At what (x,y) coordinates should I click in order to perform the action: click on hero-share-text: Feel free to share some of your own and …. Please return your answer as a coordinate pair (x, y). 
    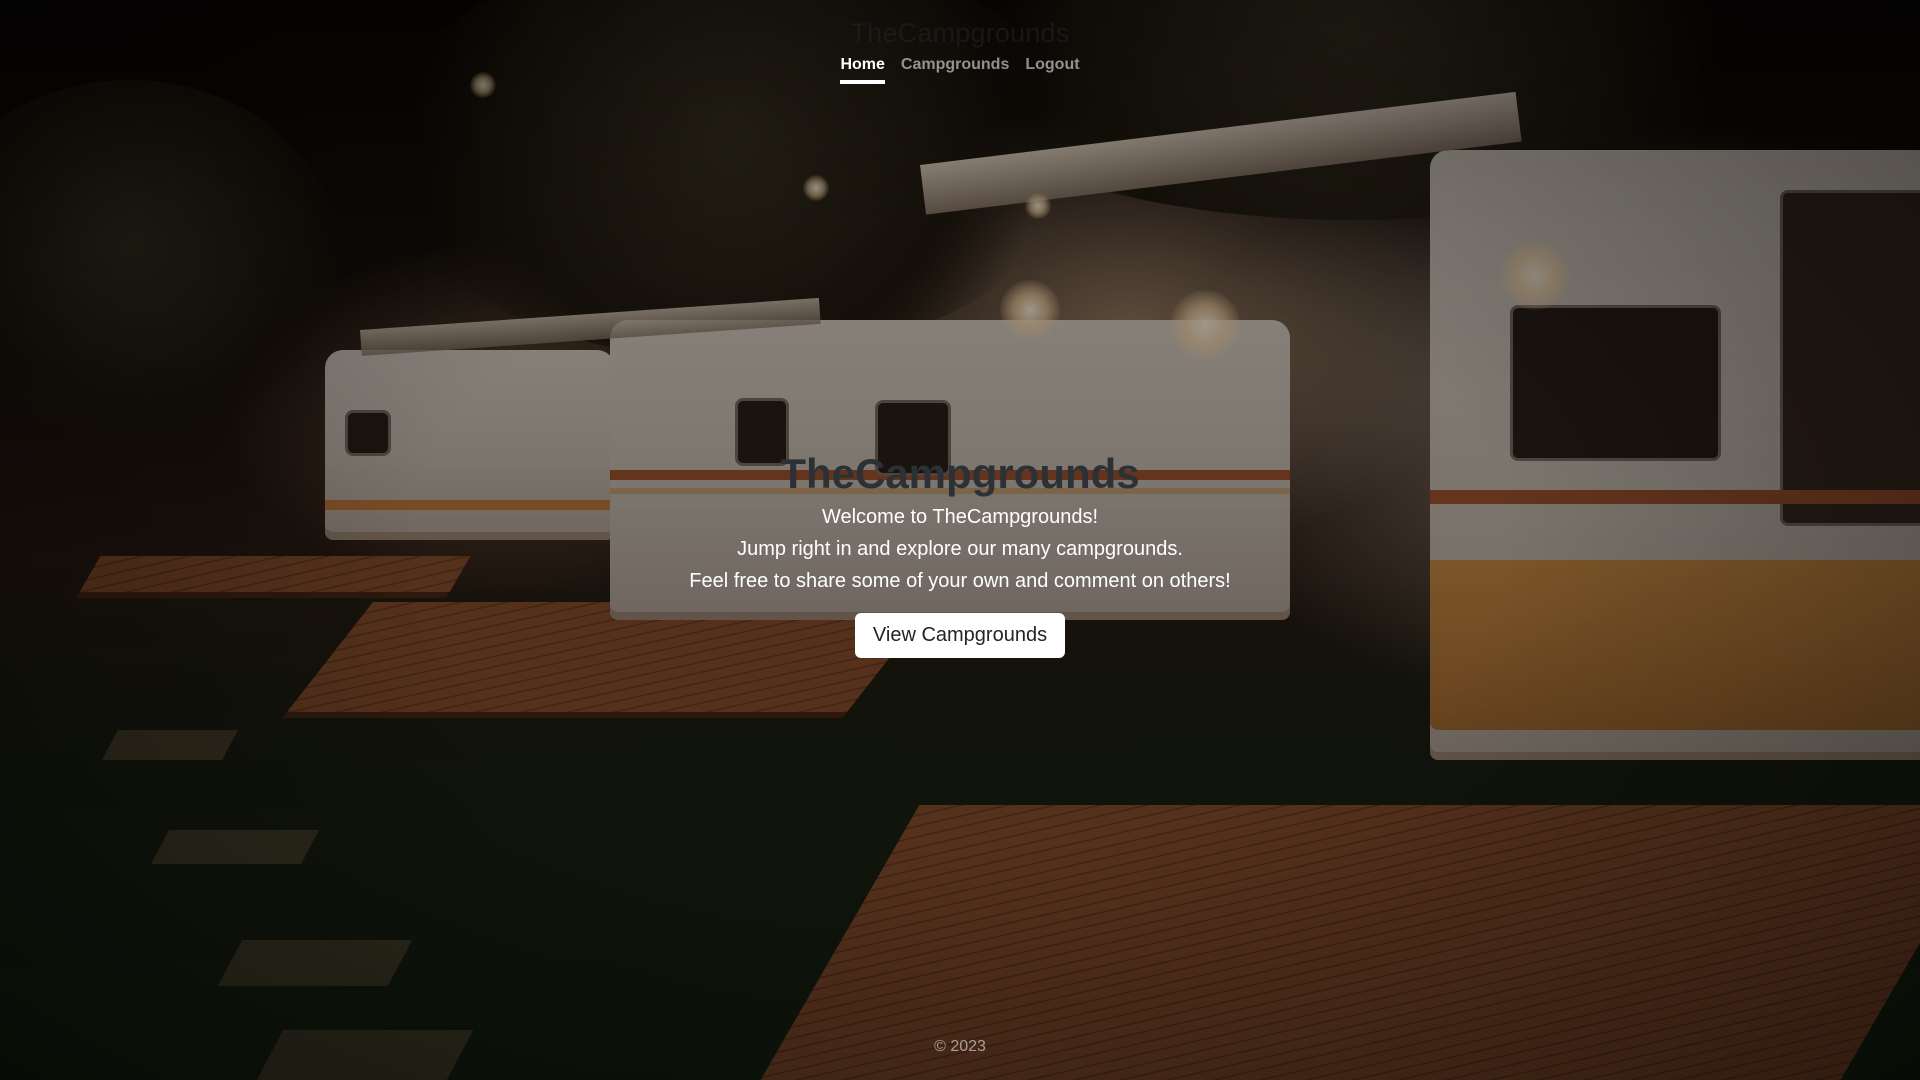
    Looking at the image, I should click on (960, 581).